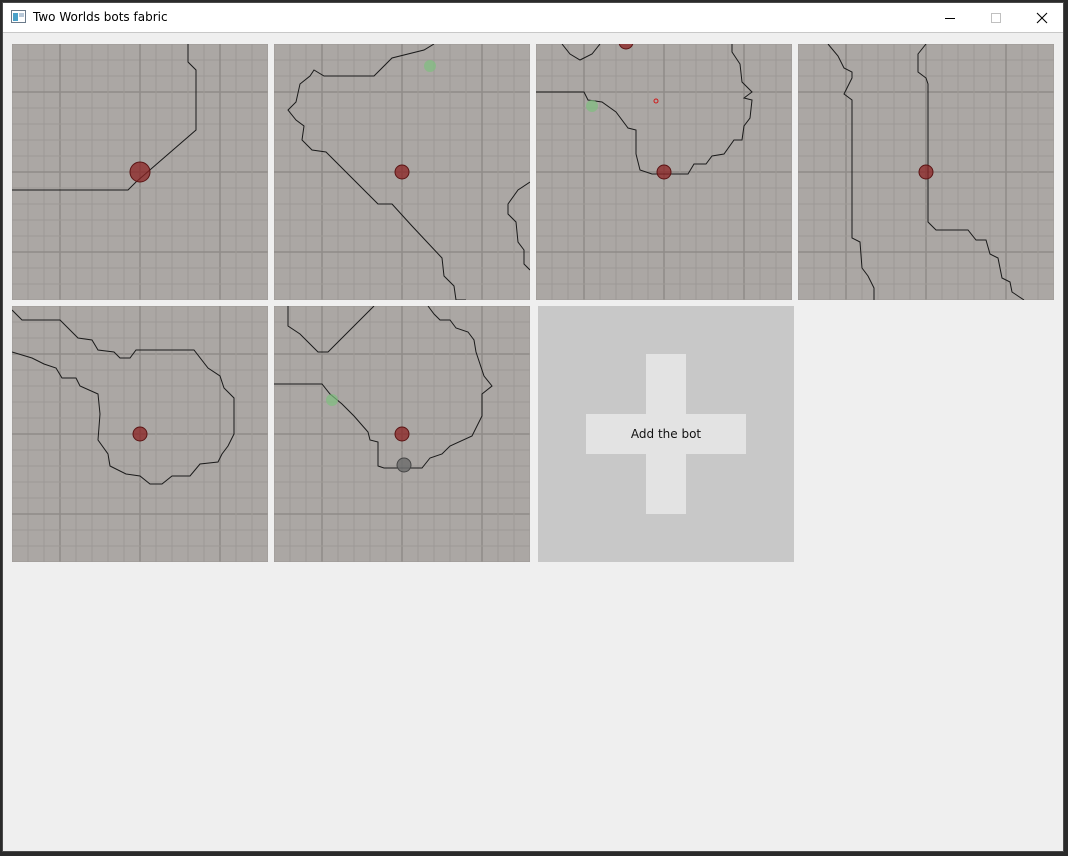  I want to click on window-title: Two Worlds bots fabric, so click(100, 17).